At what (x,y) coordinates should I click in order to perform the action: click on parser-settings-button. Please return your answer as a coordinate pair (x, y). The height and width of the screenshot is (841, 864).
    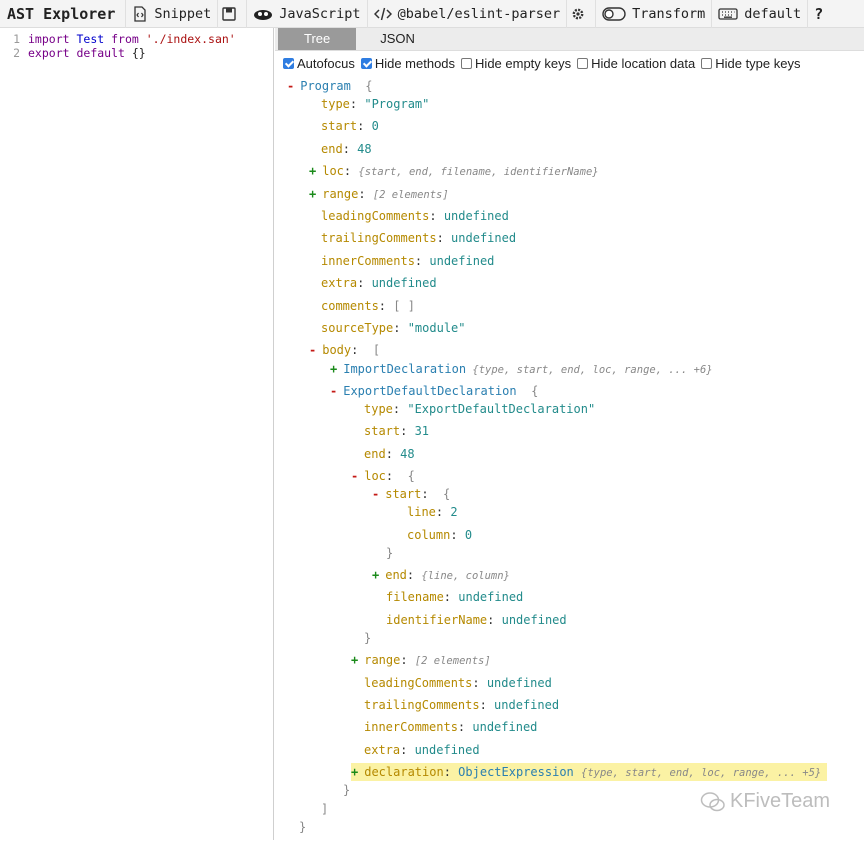
    Looking at the image, I should click on (580, 14).